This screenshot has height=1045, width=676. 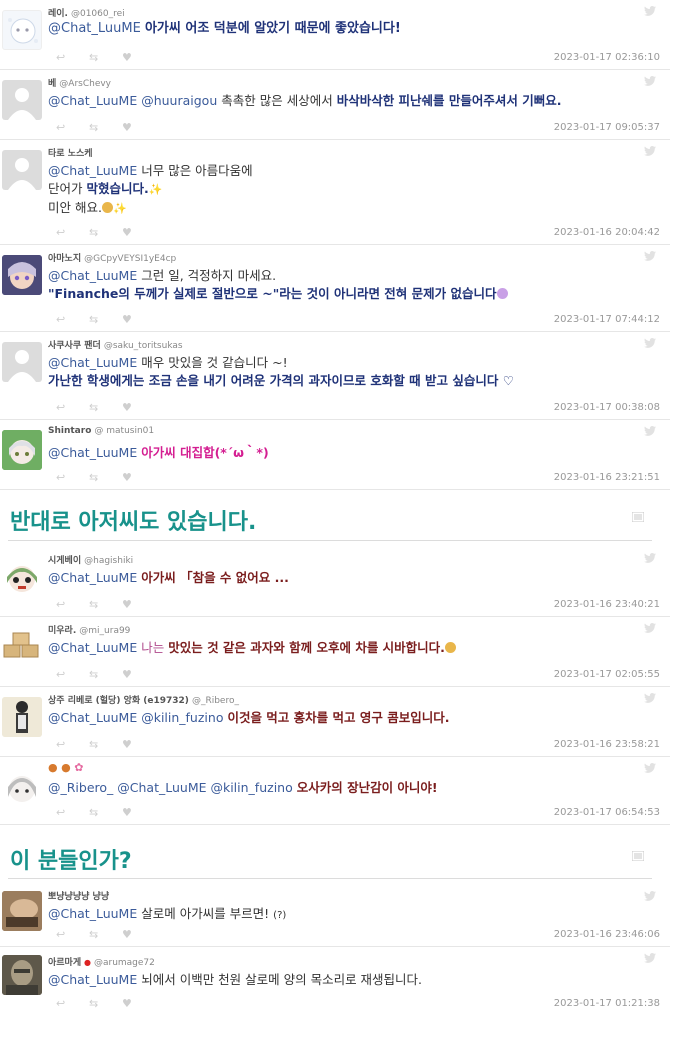 What do you see at coordinates (69, 431) in the screenshot?
I see `display-name: Shintaro` at bounding box center [69, 431].